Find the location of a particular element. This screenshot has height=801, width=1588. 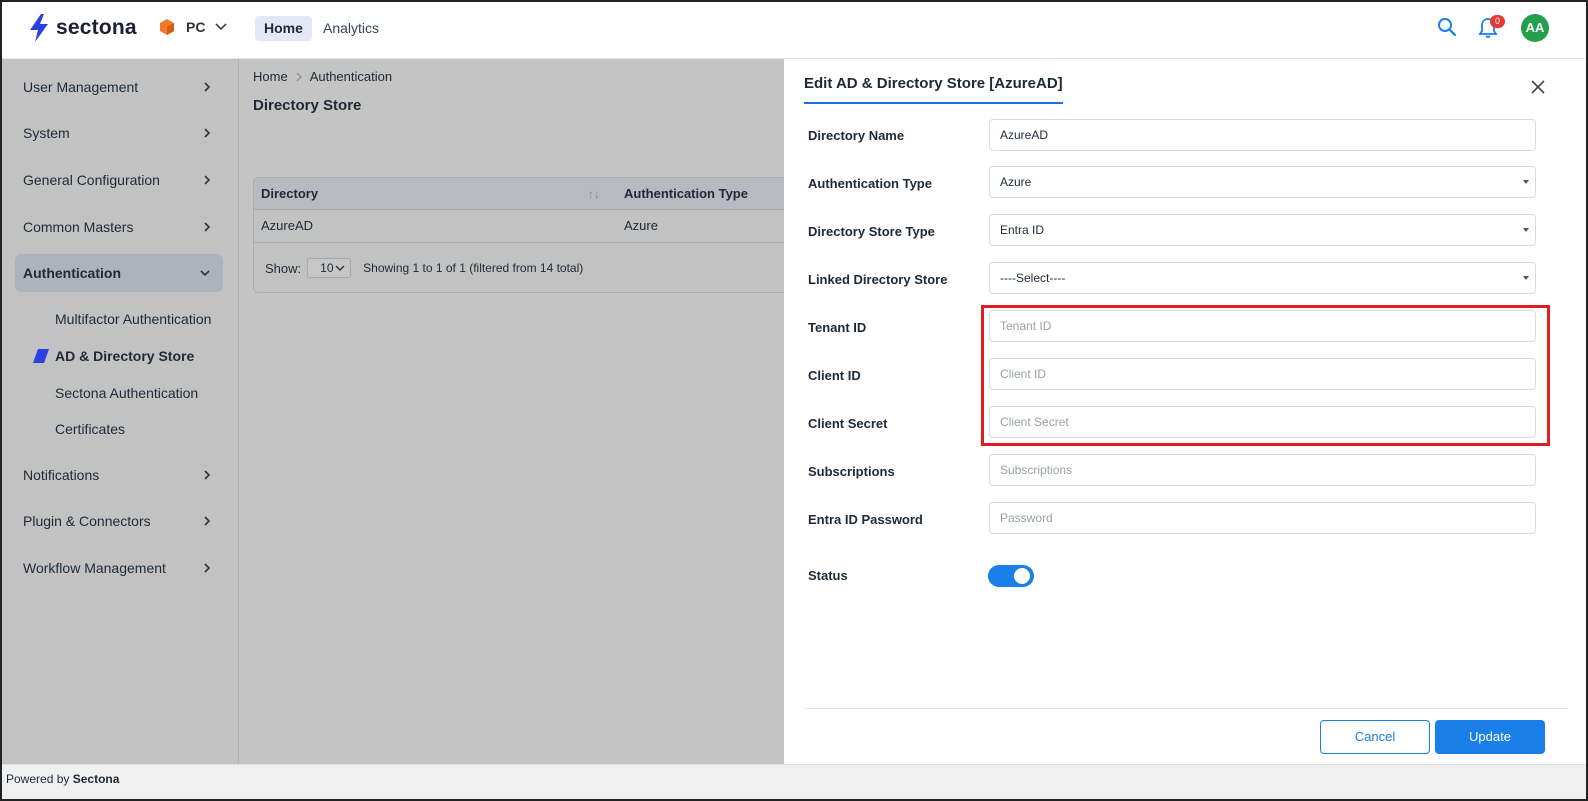

org-label: PC is located at coordinates (196, 27).